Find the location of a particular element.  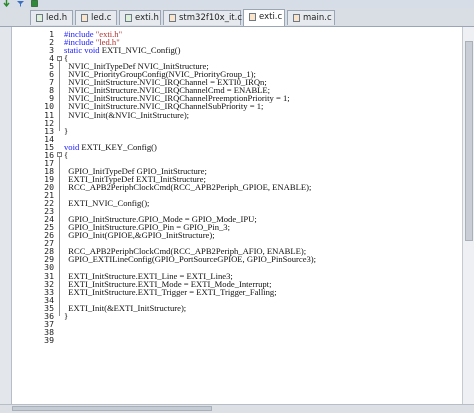

vertical-scrollbar is located at coordinates (468, 215).